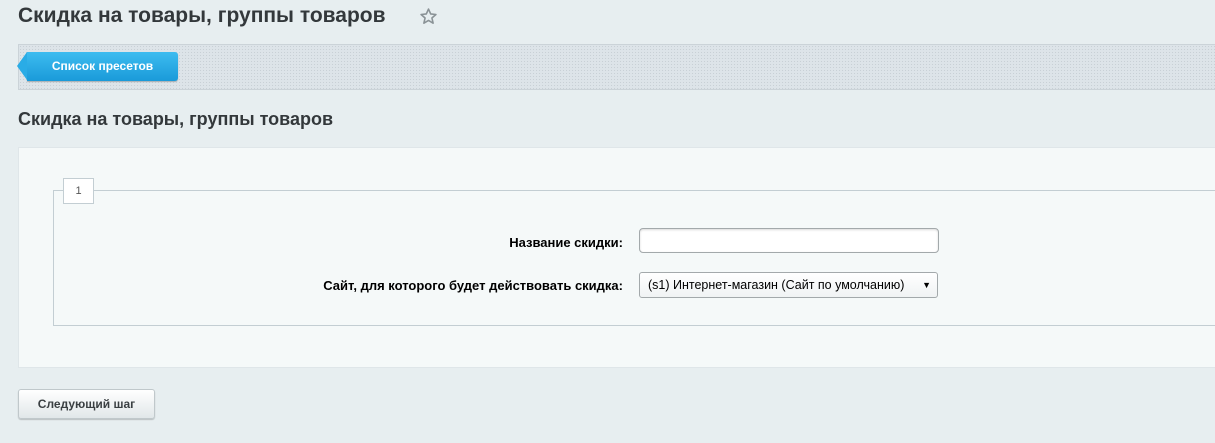 The image size is (1215, 443). What do you see at coordinates (789, 240) in the screenshot?
I see `discount-name-input` at bounding box center [789, 240].